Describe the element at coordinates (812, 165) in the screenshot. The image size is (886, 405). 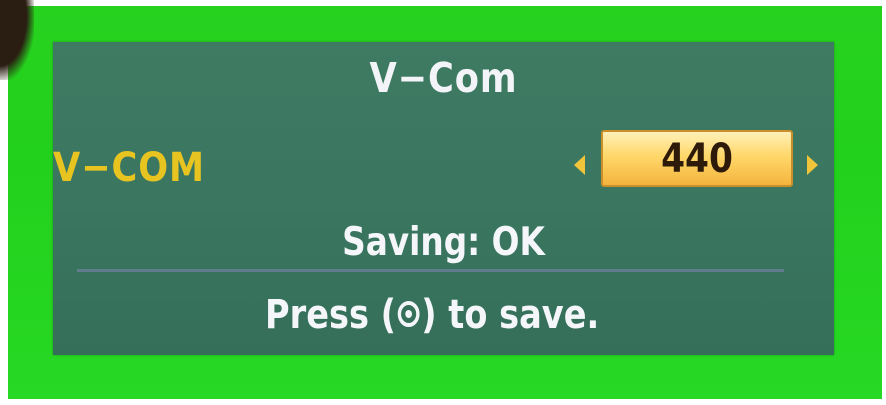
I see `increase-arrow-icon` at that location.